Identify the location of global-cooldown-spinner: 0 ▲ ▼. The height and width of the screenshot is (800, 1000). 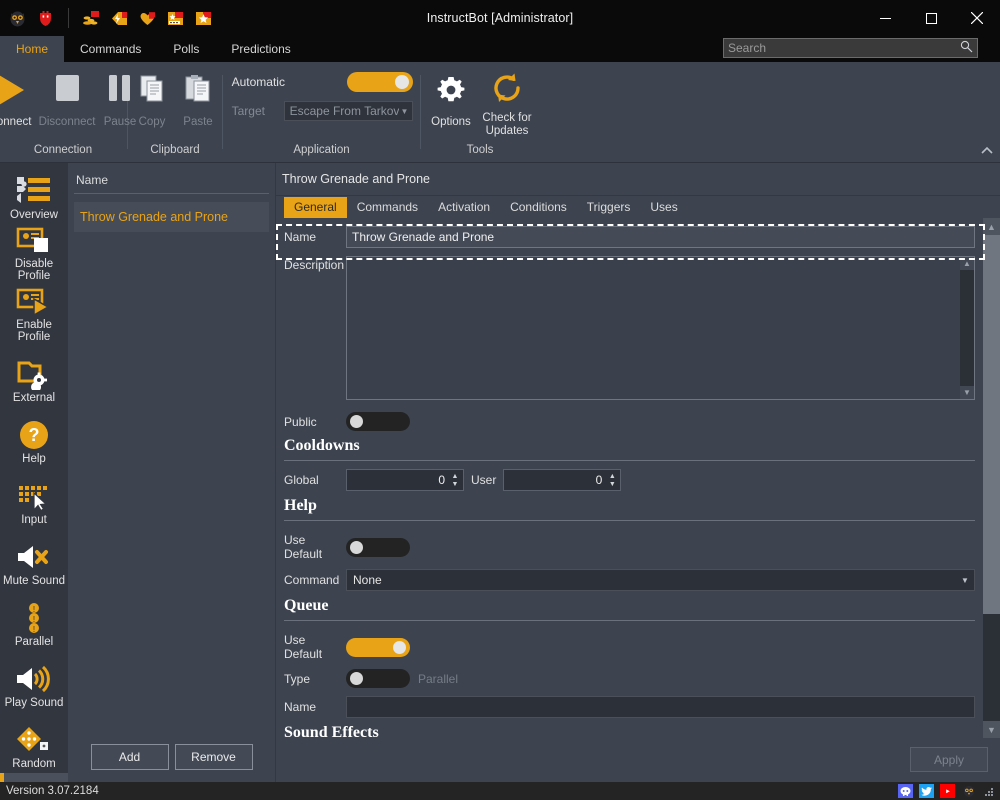
(405, 480).